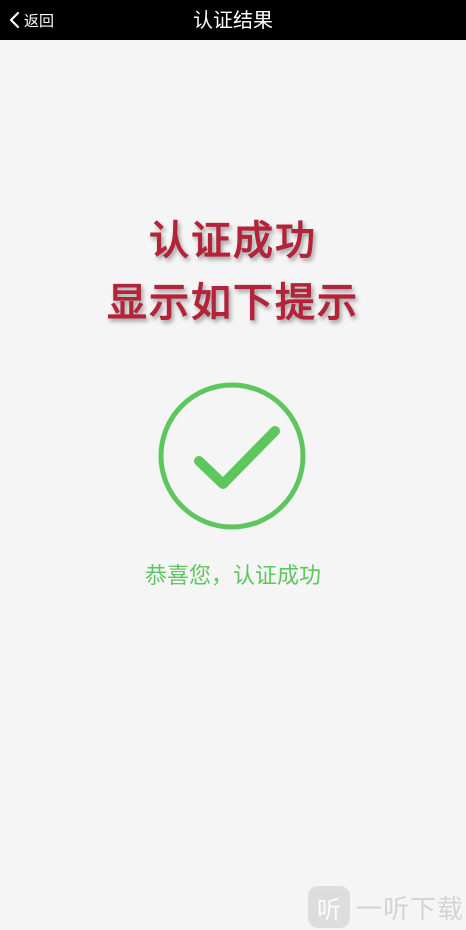 Image resolution: width=466 pixels, height=930 pixels. Describe the element at coordinates (328, 909) in the screenshot. I see `watermark-logo-glyph: 听` at that location.